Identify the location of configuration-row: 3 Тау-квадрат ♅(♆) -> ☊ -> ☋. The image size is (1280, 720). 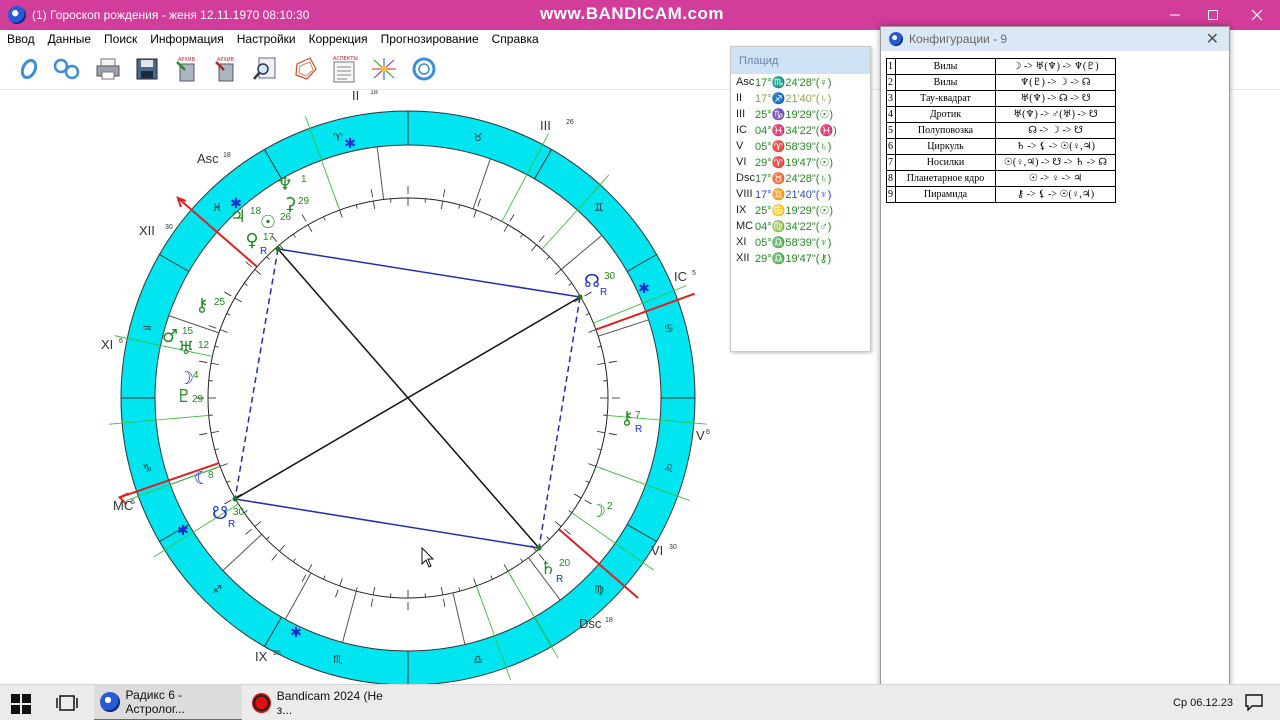
(1001, 98).